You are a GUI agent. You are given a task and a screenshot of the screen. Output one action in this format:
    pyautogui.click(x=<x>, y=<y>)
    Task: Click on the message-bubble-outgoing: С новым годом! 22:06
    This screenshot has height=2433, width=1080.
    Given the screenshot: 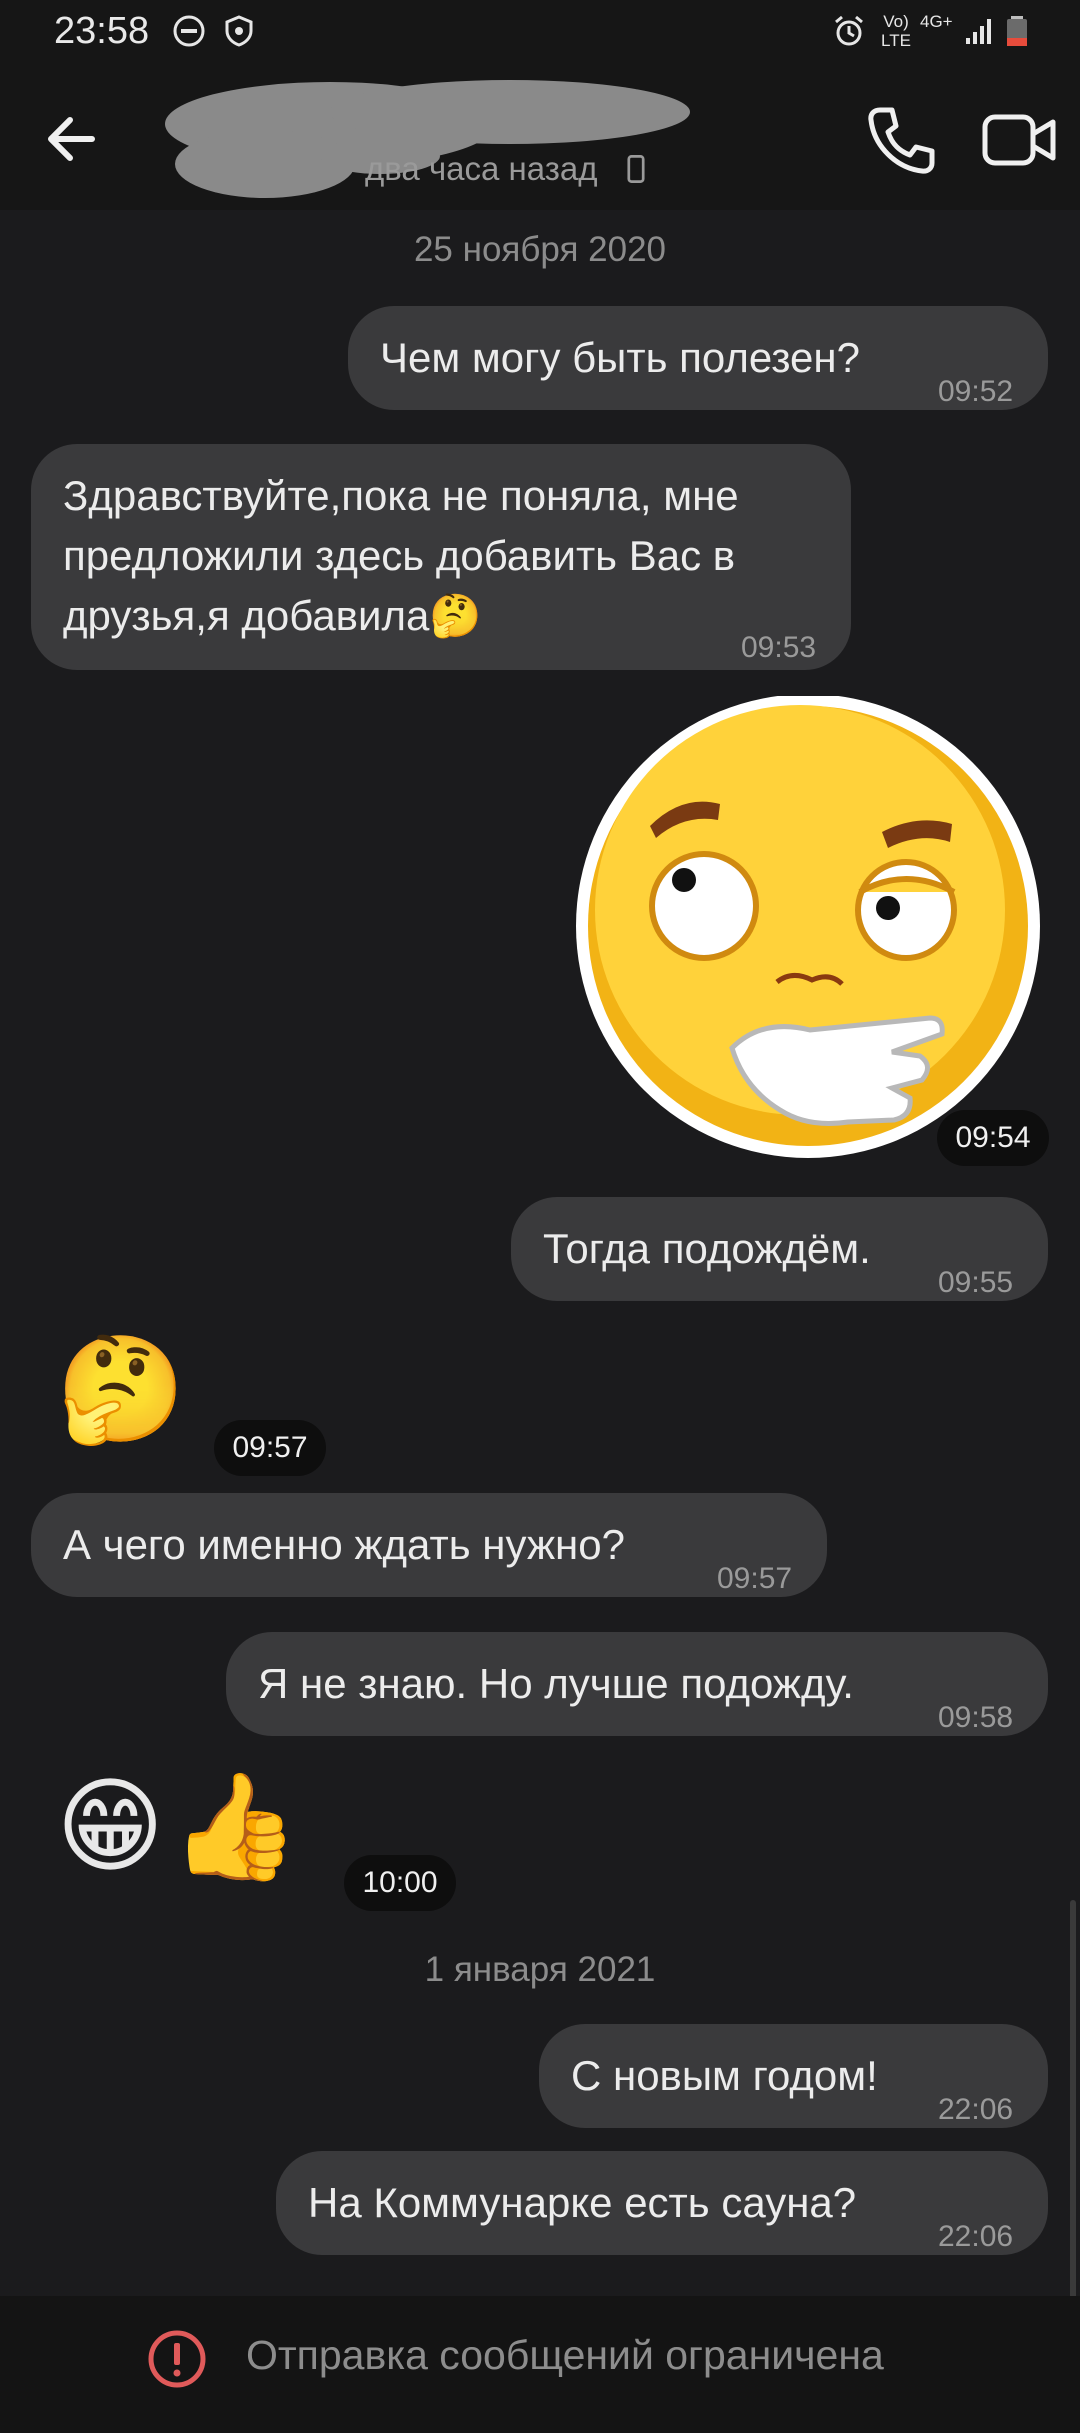 What is the action you would take?
    pyautogui.click(x=793, y=2076)
    